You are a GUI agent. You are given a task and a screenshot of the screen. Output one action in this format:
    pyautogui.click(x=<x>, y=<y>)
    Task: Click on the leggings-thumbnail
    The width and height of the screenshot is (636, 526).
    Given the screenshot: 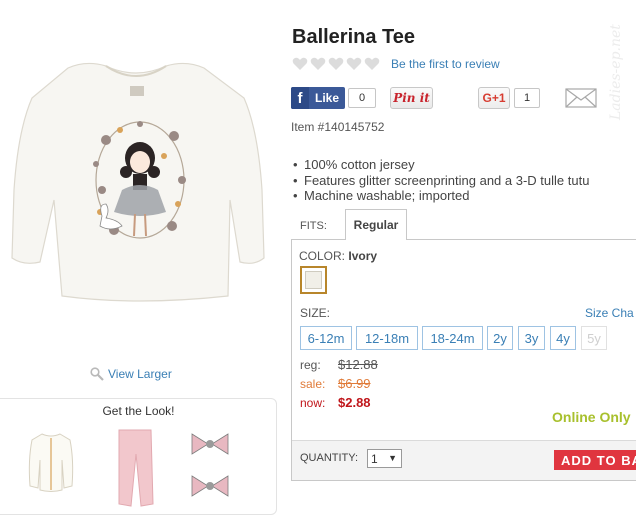 What is the action you would take?
    pyautogui.click(x=135, y=468)
    